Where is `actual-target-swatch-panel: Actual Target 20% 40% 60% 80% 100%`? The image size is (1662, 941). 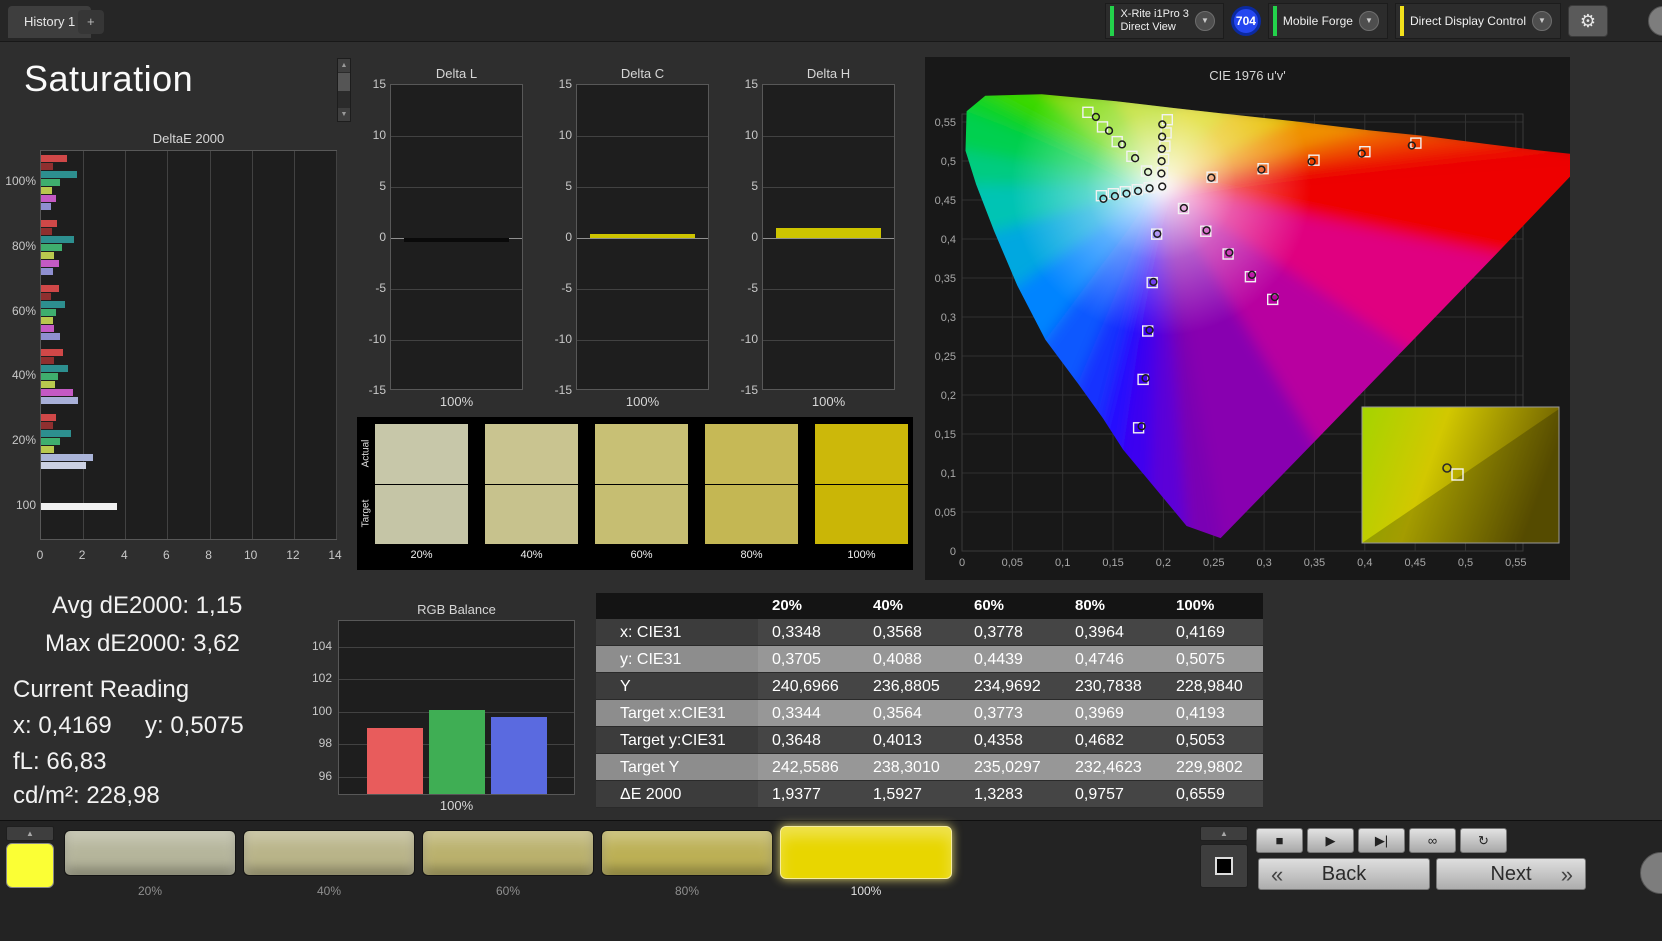 actual-target-swatch-panel: Actual Target 20% 40% 60% 80% 100% is located at coordinates (635, 493).